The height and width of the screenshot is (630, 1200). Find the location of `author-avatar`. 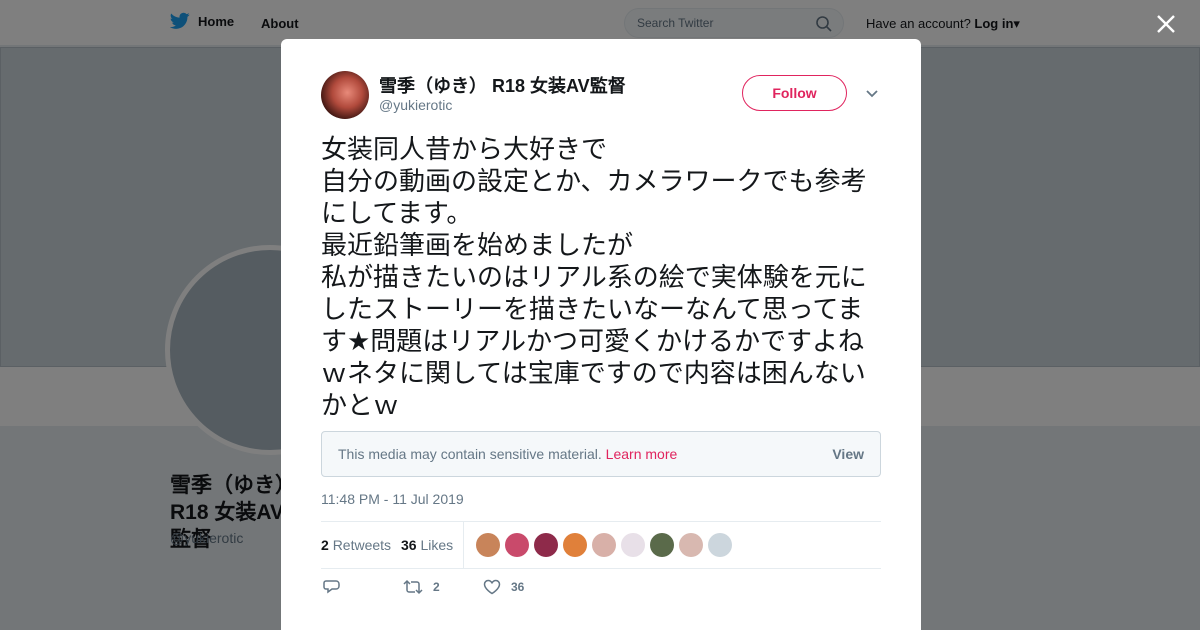

author-avatar is located at coordinates (345, 95).